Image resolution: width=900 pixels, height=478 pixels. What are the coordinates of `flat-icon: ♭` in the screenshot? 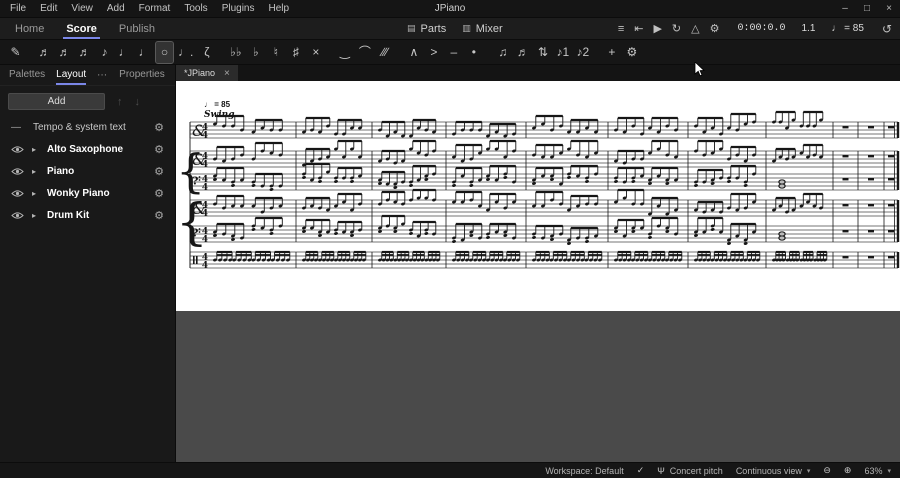 It's located at (255, 52).